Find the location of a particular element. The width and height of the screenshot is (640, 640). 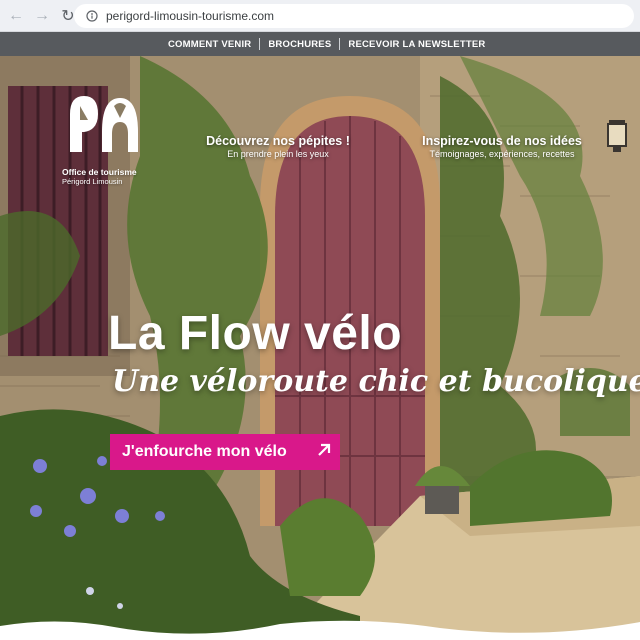

logo-title: Office de tourisme is located at coordinates (99, 172).